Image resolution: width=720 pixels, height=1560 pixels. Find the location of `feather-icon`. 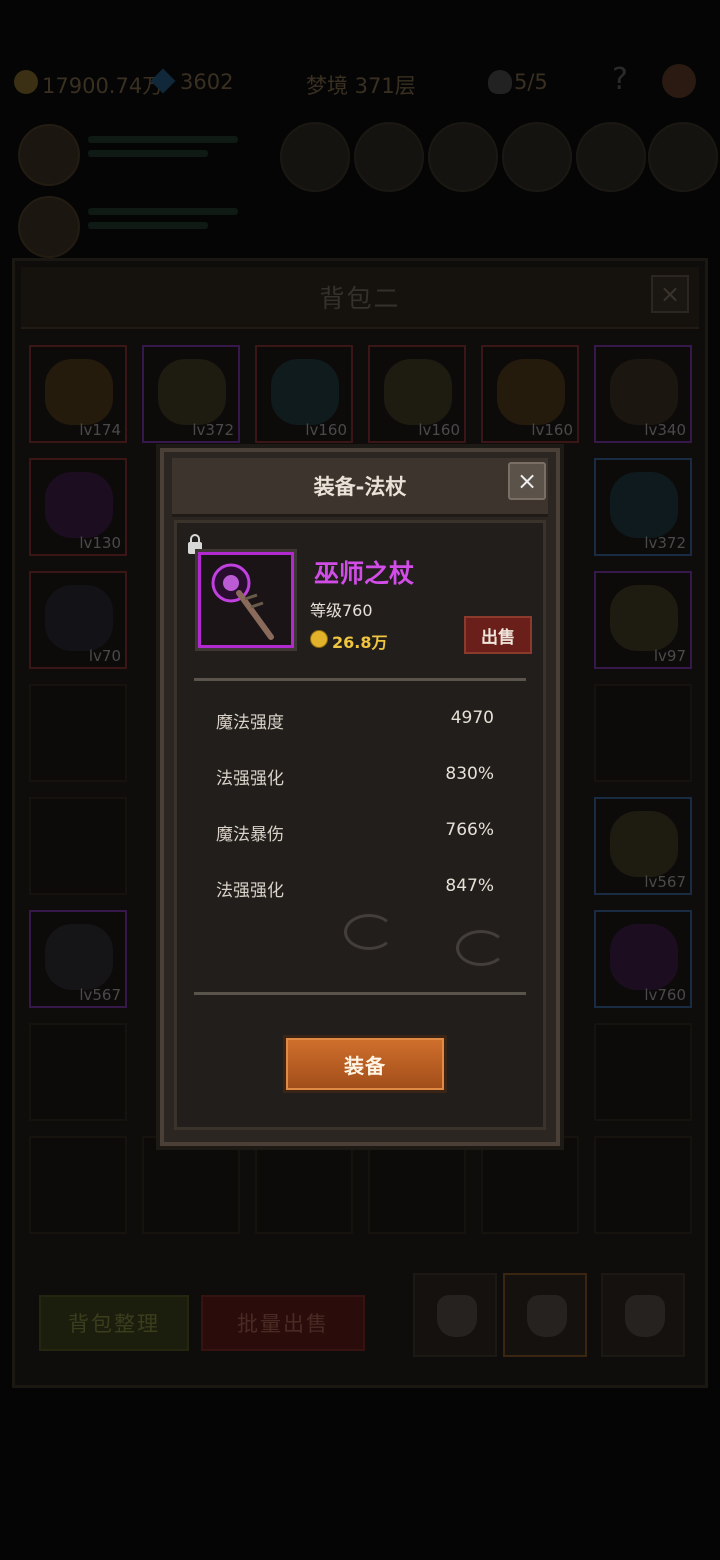

feather-icon is located at coordinates (644, 392).